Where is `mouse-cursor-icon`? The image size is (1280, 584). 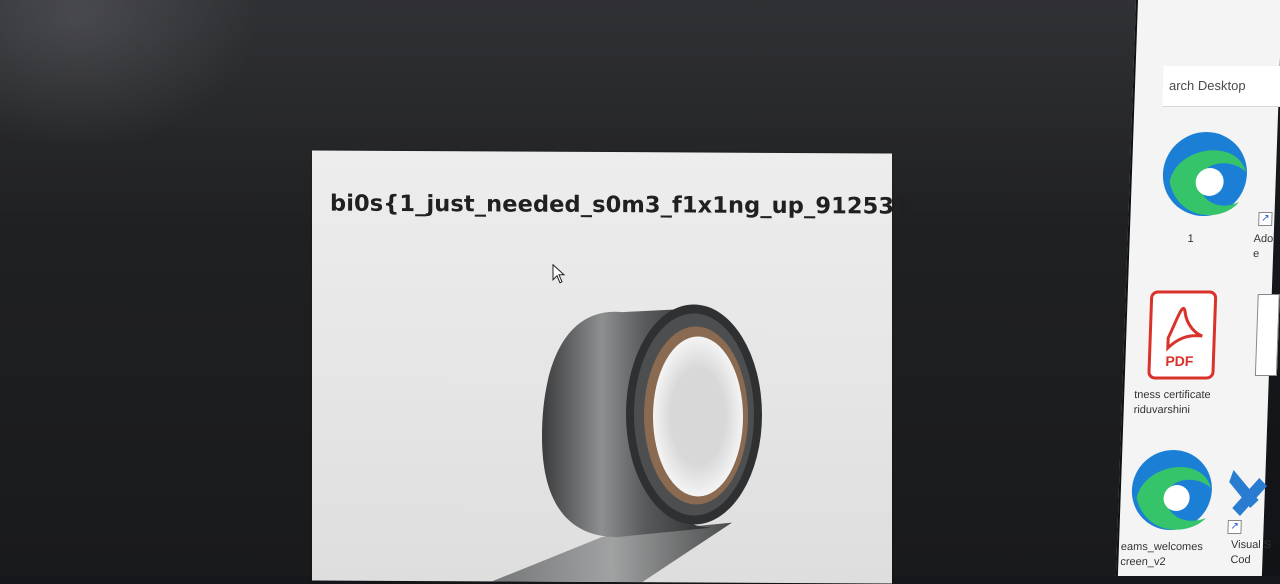 mouse-cursor-icon is located at coordinates (559, 273).